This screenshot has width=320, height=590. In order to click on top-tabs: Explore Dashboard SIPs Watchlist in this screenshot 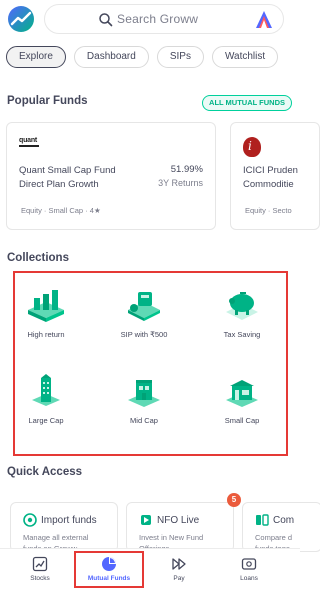, I will do `click(142, 57)`.